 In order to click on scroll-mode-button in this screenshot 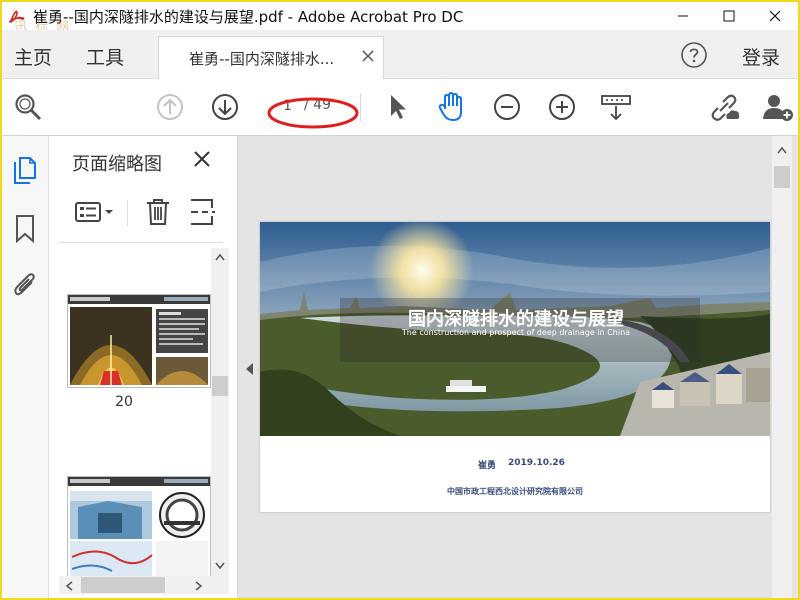, I will do `click(616, 107)`.